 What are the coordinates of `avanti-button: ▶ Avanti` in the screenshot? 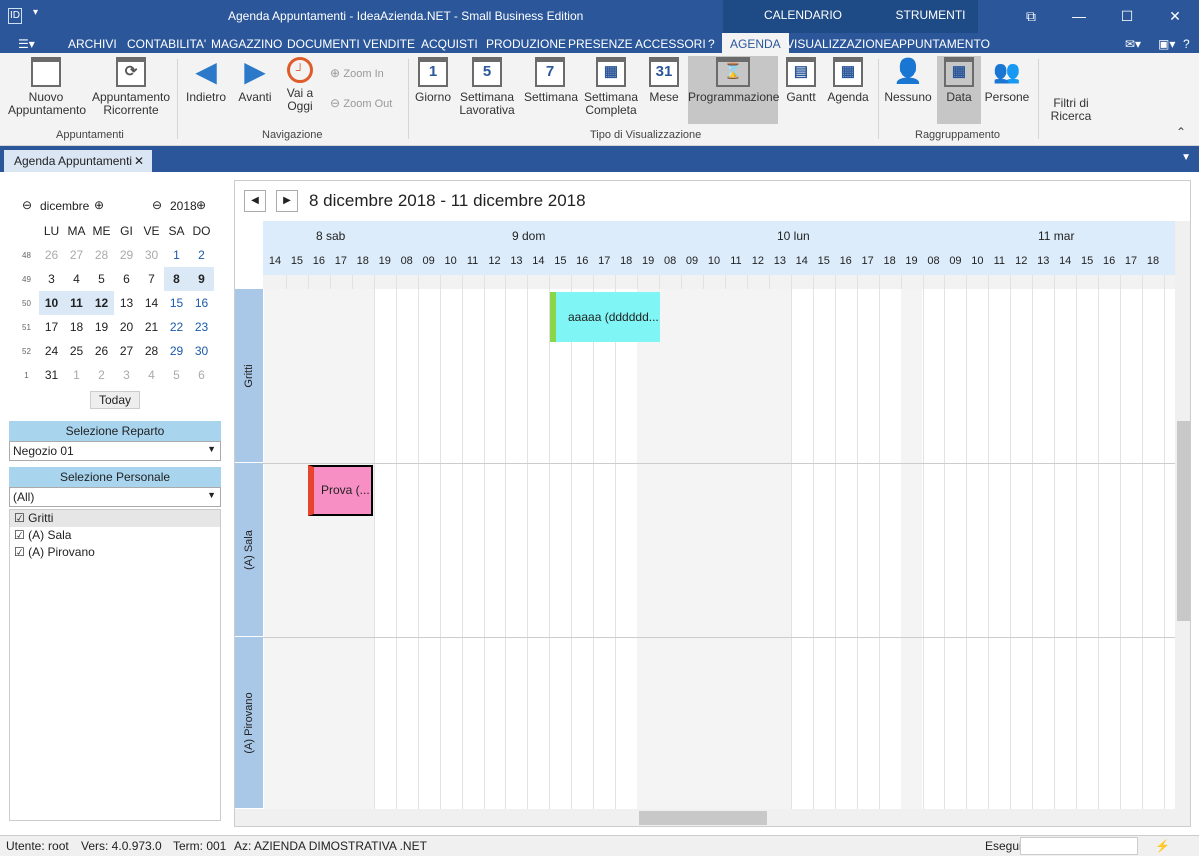 It's located at (255, 80).